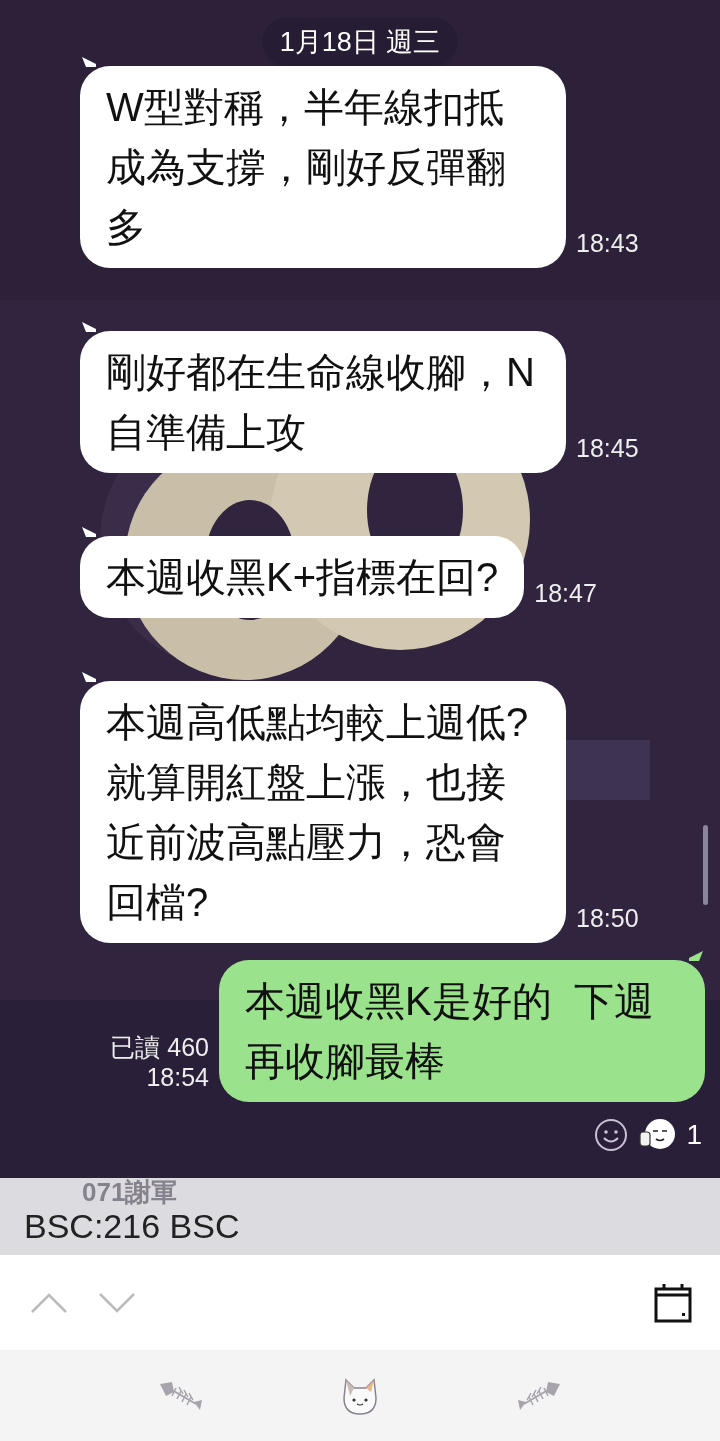 This screenshot has height=1441, width=720. Describe the element at coordinates (323, 402) in the screenshot. I see `message-bubble: 剛好都在生命線收腳，N自準備上攻` at that location.